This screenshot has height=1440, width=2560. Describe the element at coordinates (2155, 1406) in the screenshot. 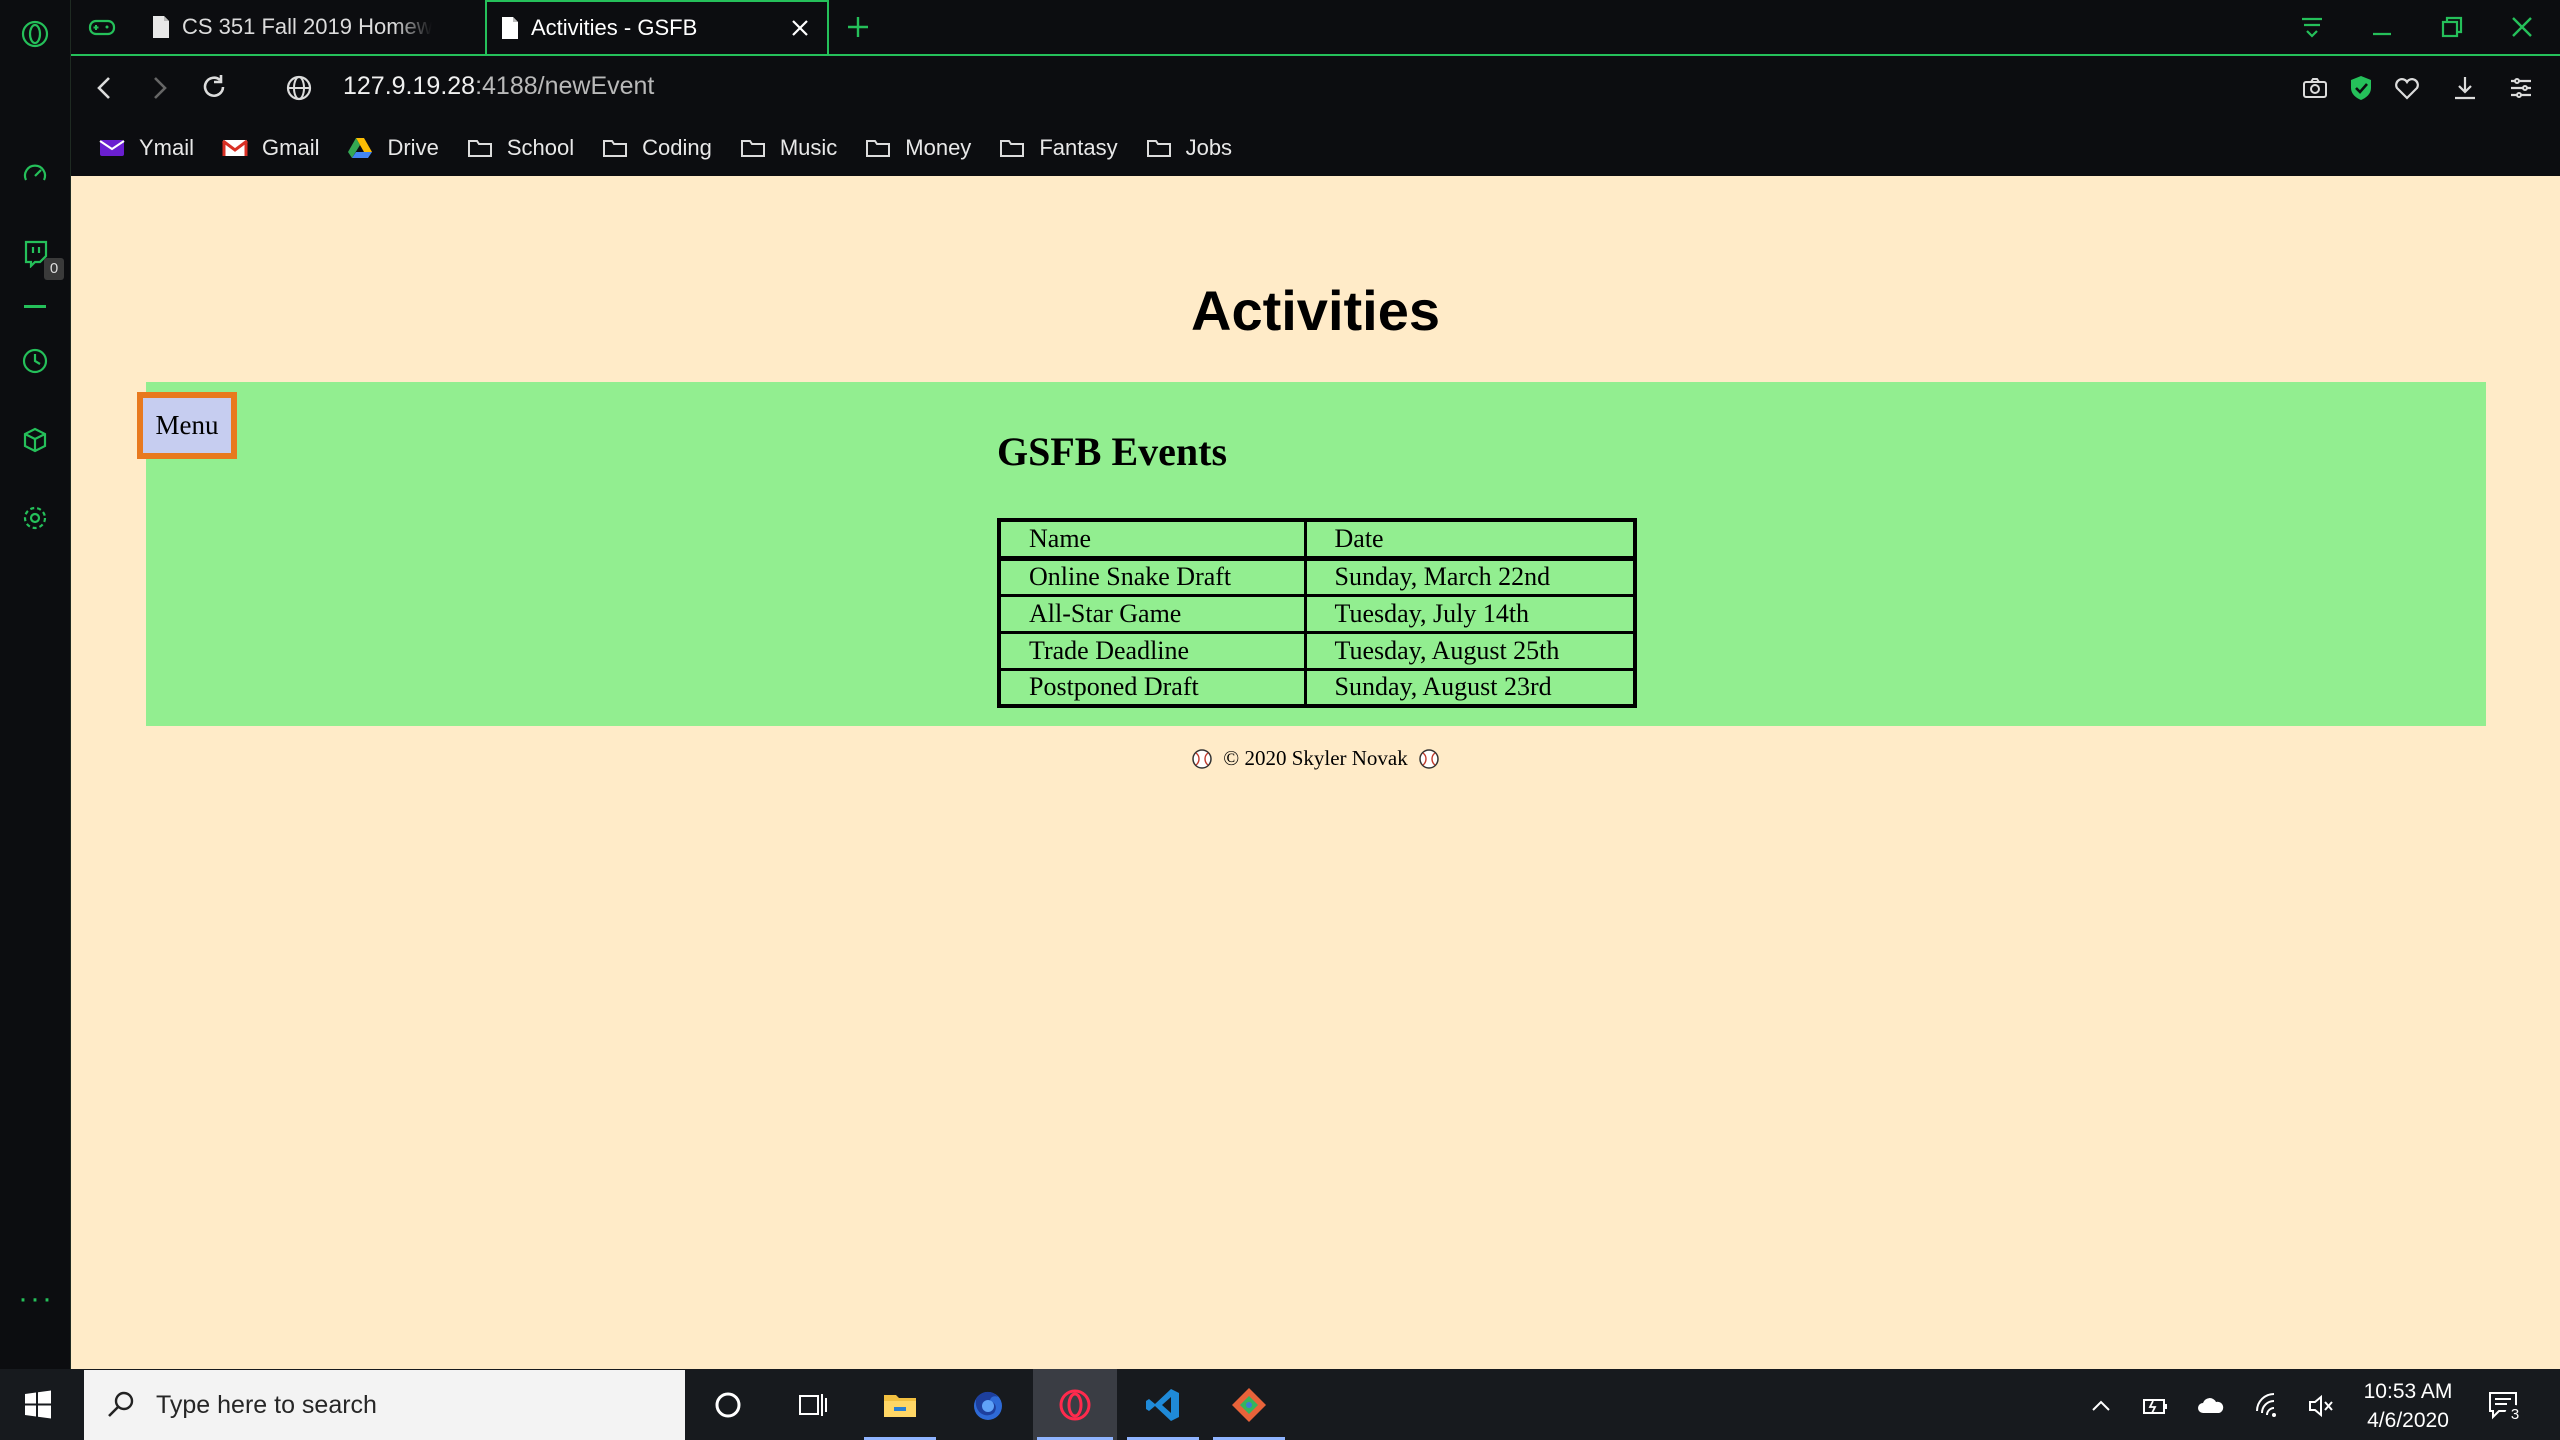

I see `battery-icon` at that location.